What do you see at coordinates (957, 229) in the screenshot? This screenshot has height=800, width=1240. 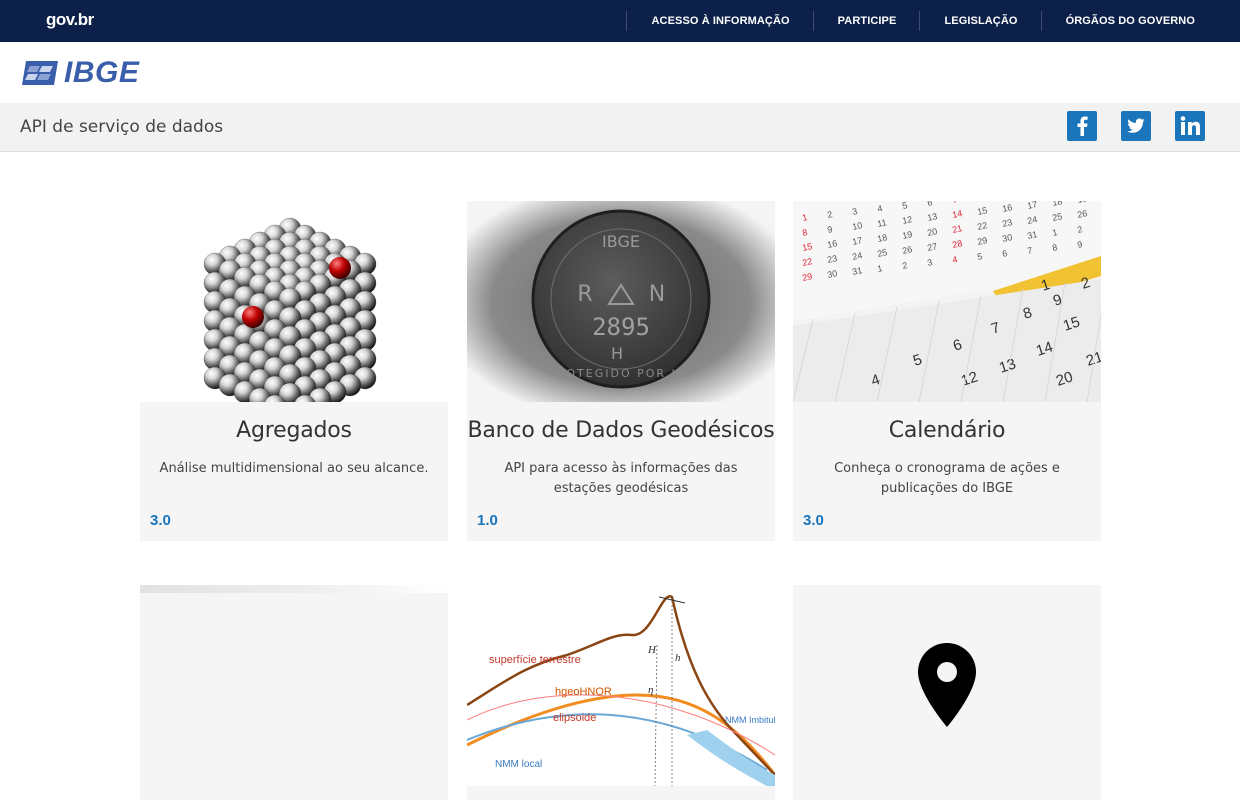 I see `calendar-small-number: 21` at bounding box center [957, 229].